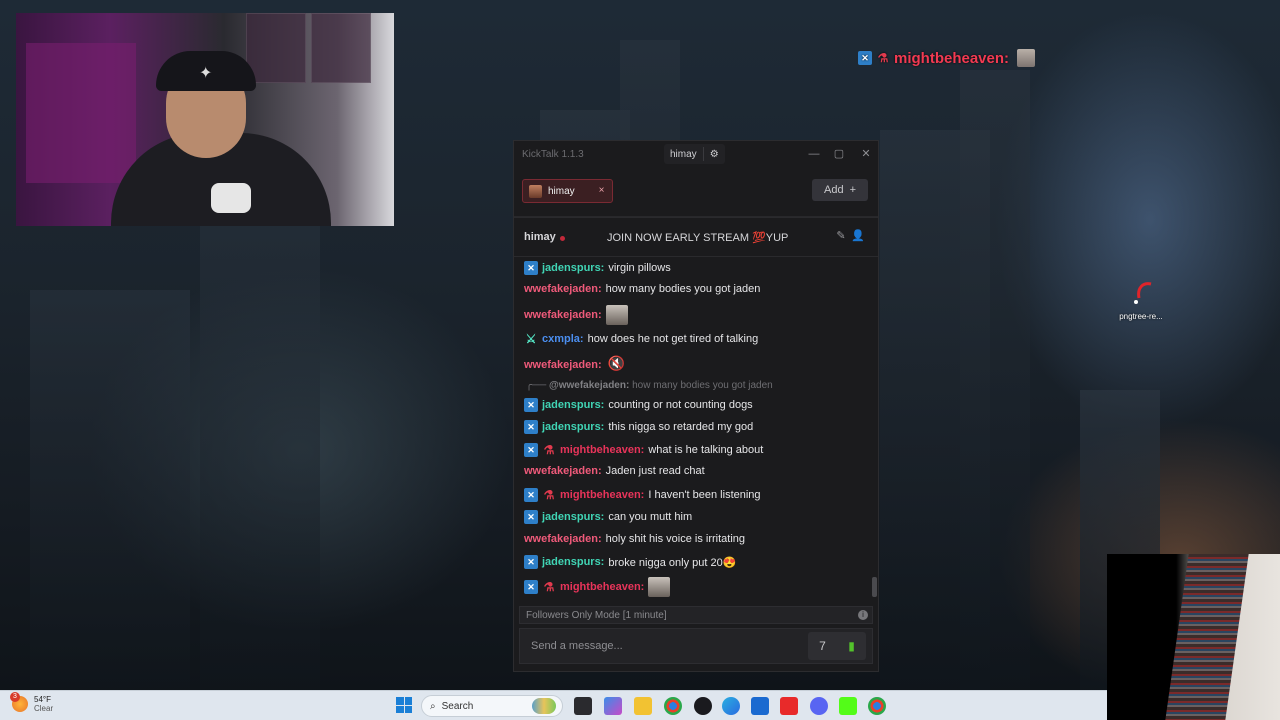  Describe the element at coordinates (492, 706) in the screenshot. I see `taskbar-search: ⌕ Search` at that location.